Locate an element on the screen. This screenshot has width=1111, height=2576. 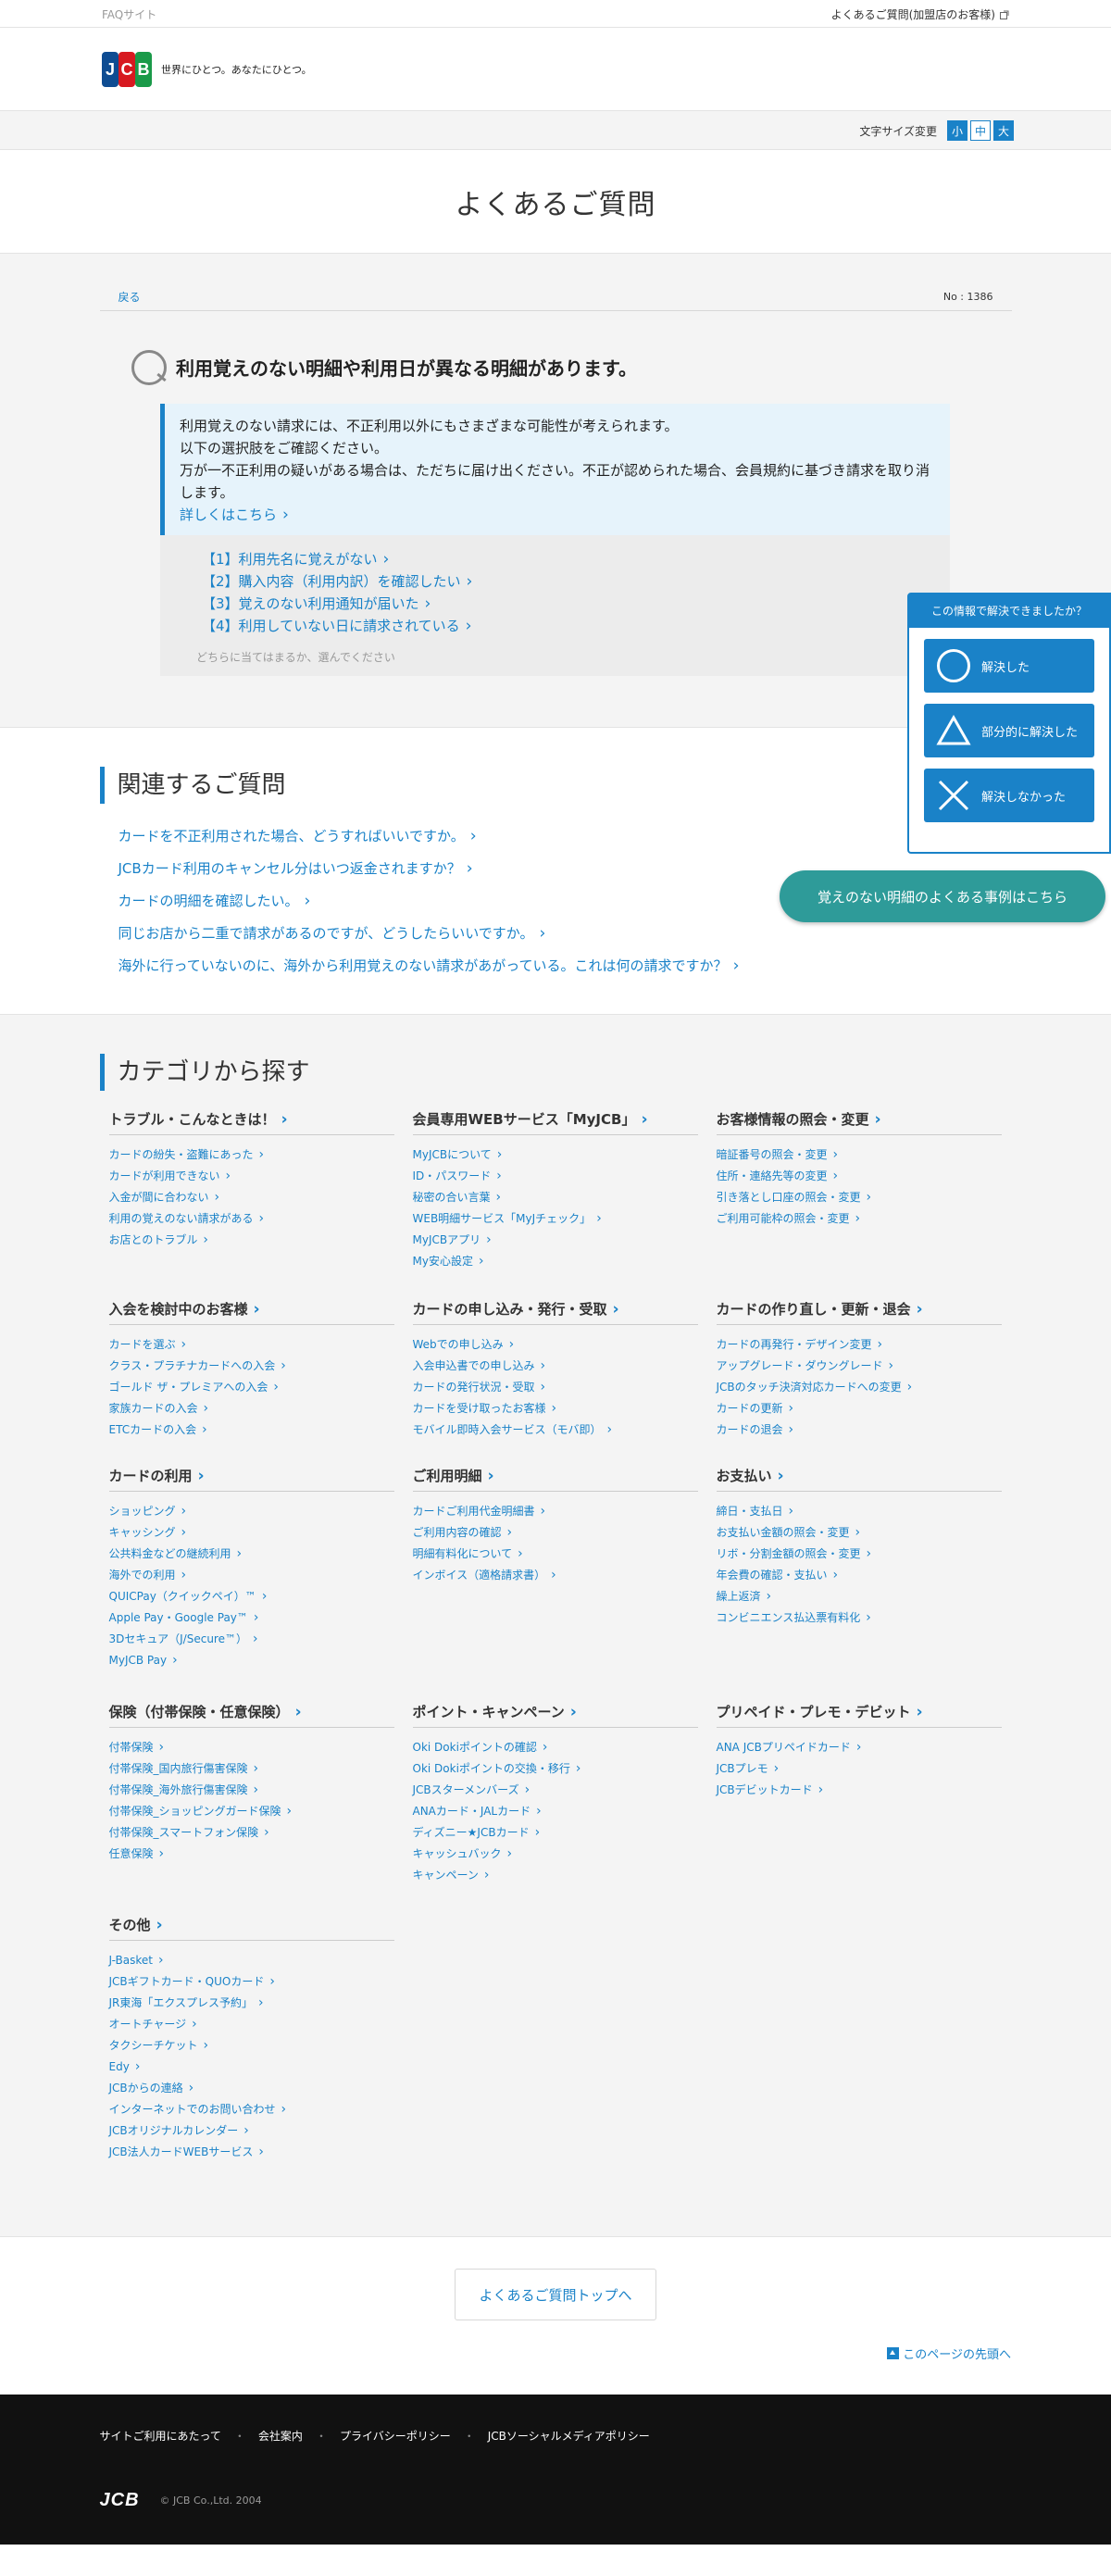
category-link: MyJCBアプリ is located at coordinates (452, 1240).